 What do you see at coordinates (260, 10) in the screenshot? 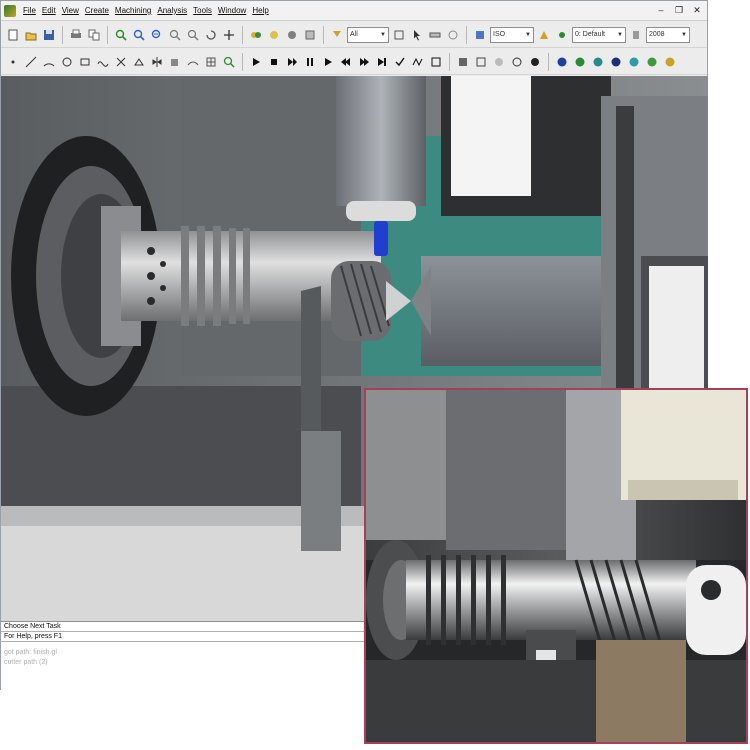
I see `menu-help: Help` at bounding box center [260, 10].